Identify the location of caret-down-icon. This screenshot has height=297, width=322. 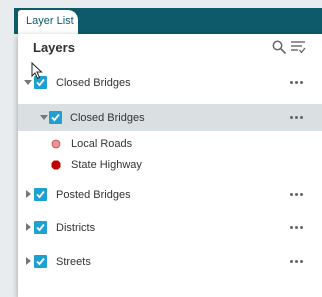
(44, 117).